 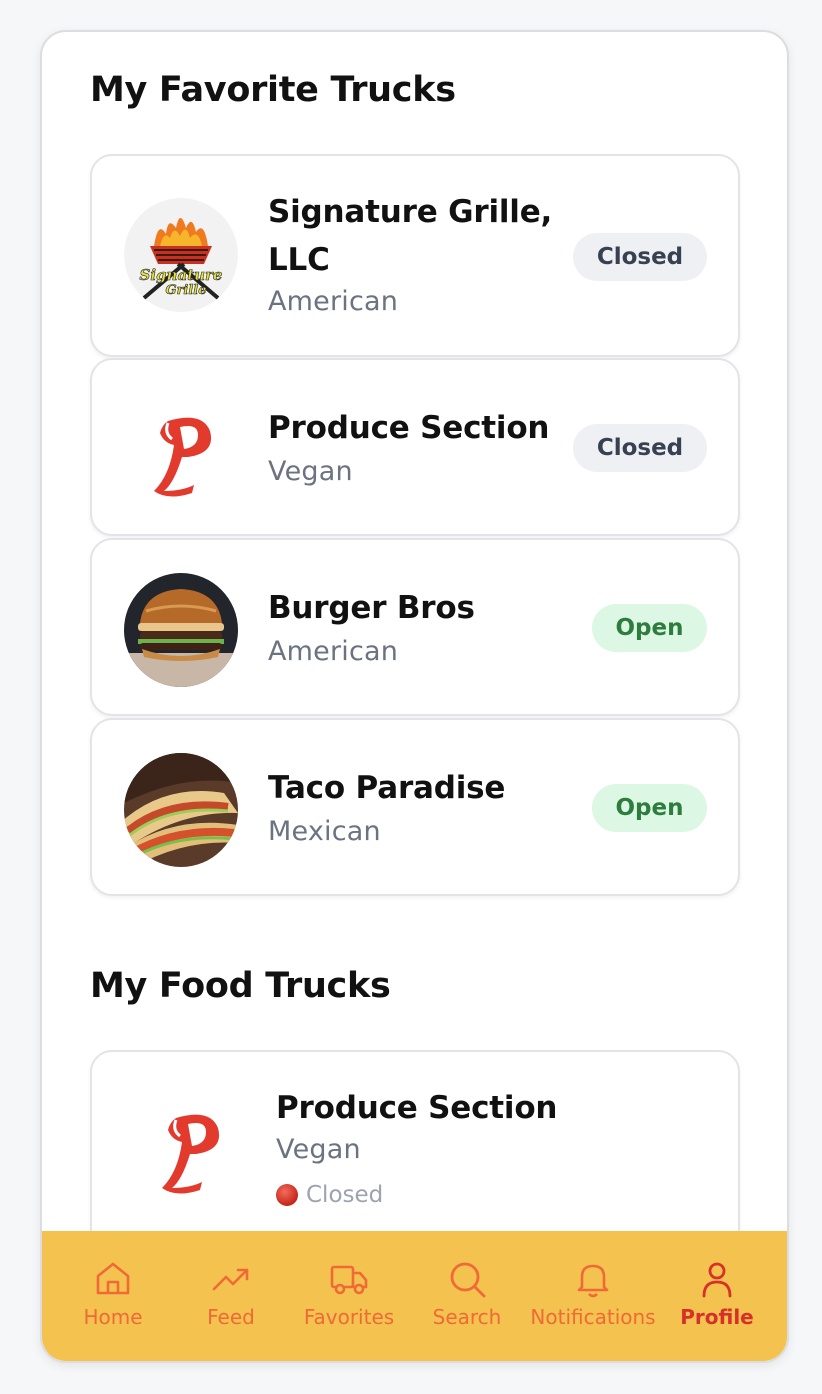 I want to click on truck-icon, so click(x=349, y=1280).